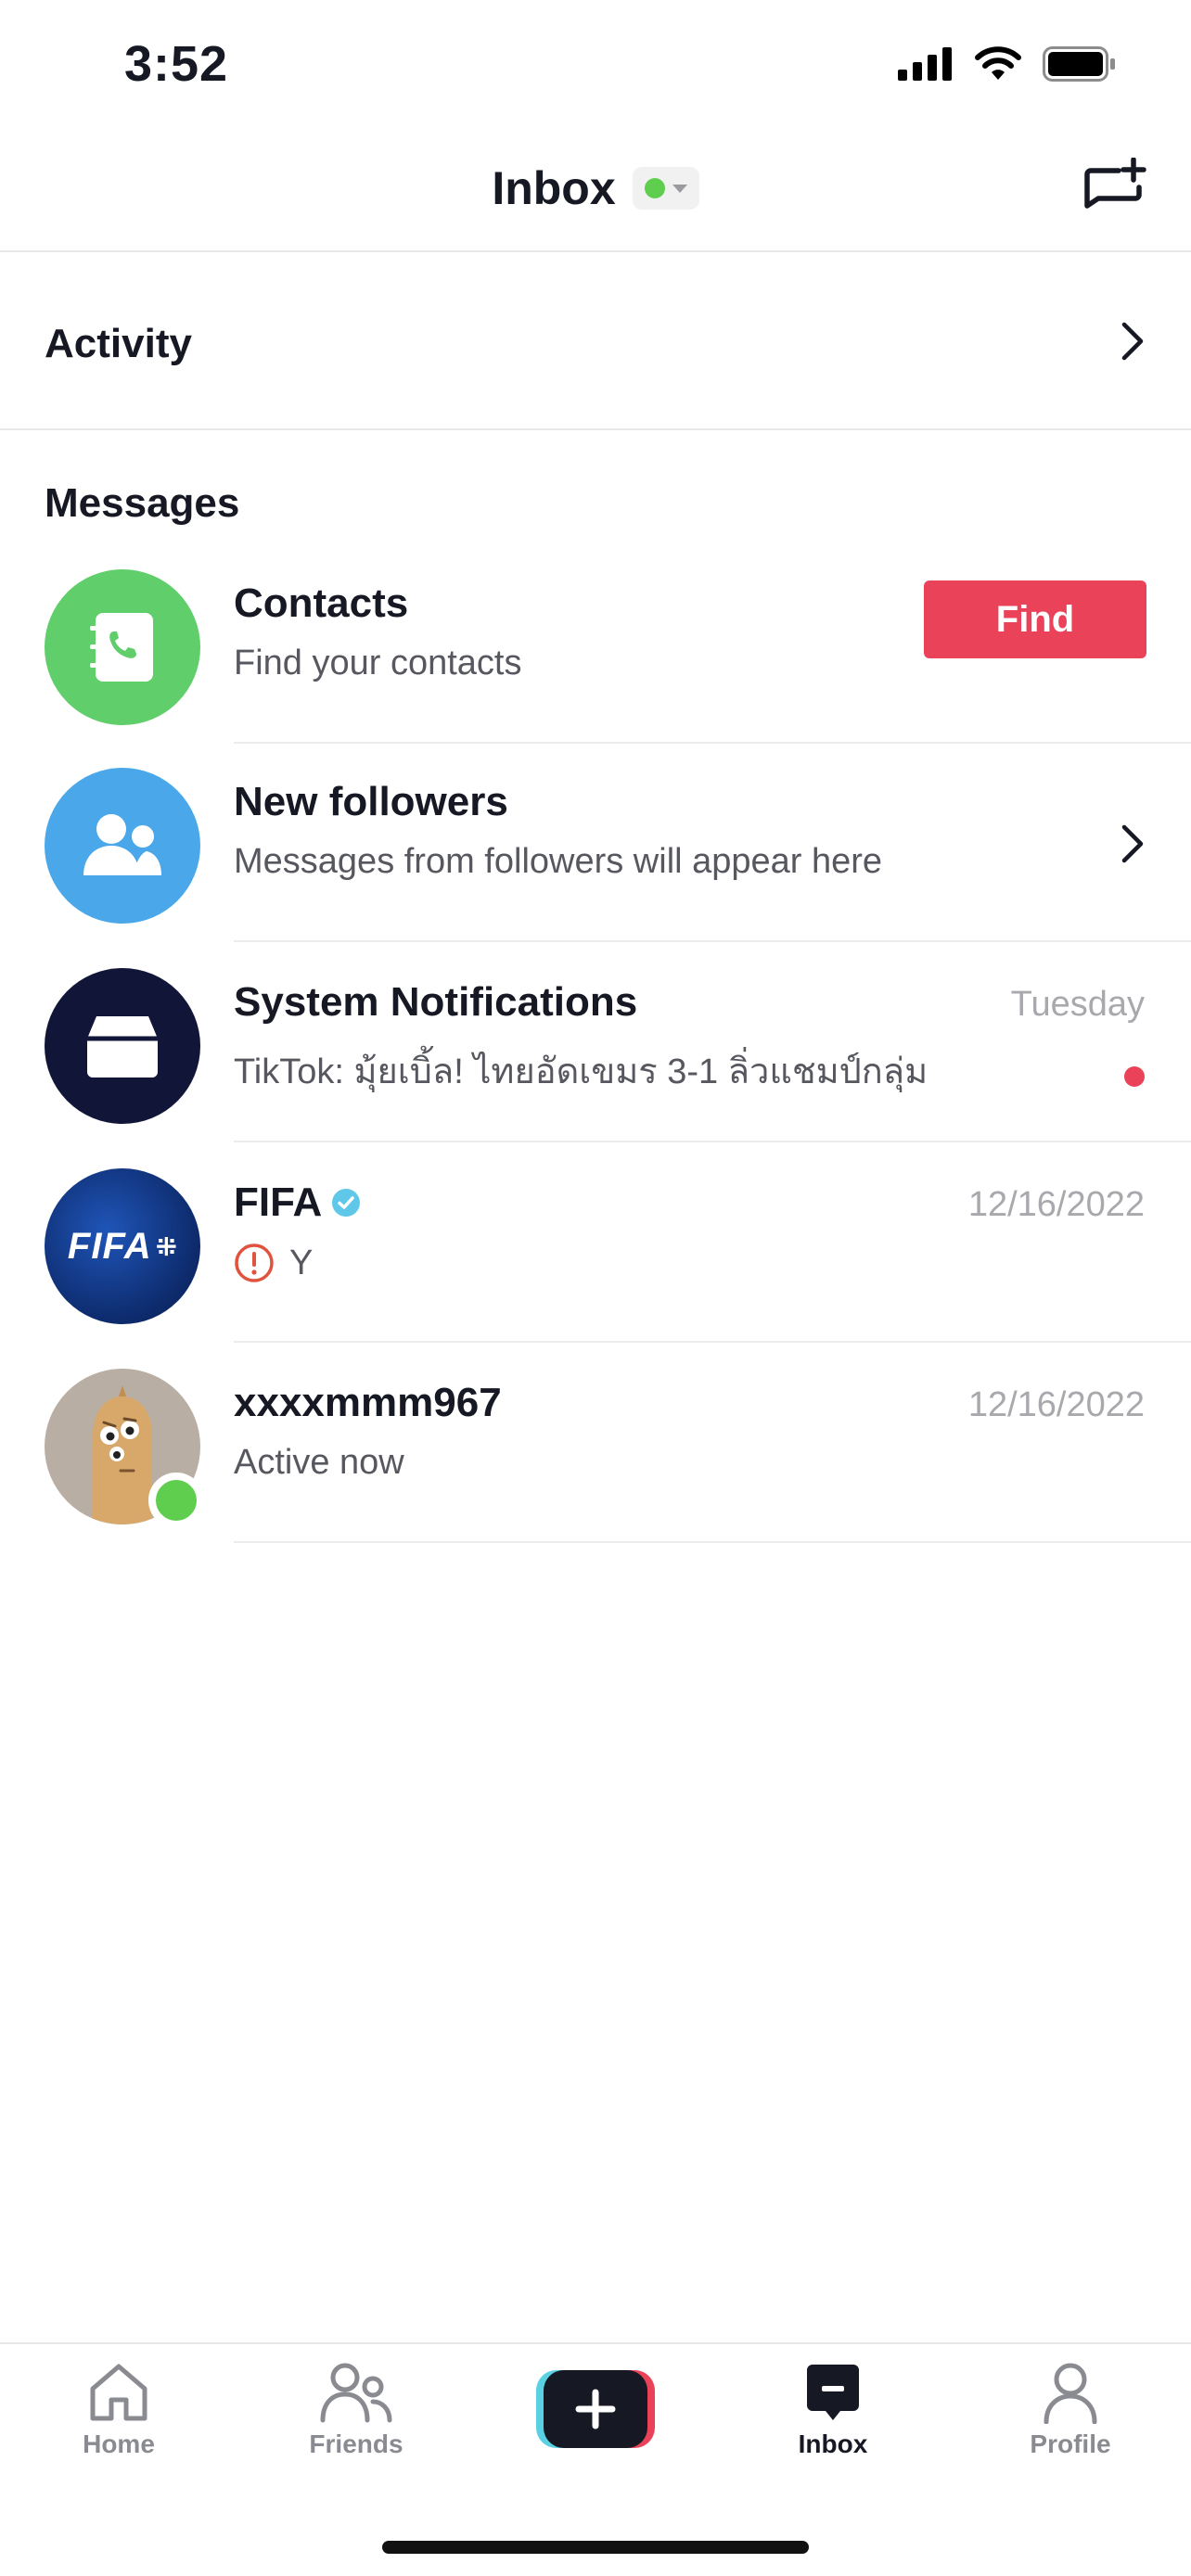 Image resolution: width=1191 pixels, height=2576 pixels. What do you see at coordinates (118, 2393) in the screenshot?
I see `home-icon` at bounding box center [118, 2393].